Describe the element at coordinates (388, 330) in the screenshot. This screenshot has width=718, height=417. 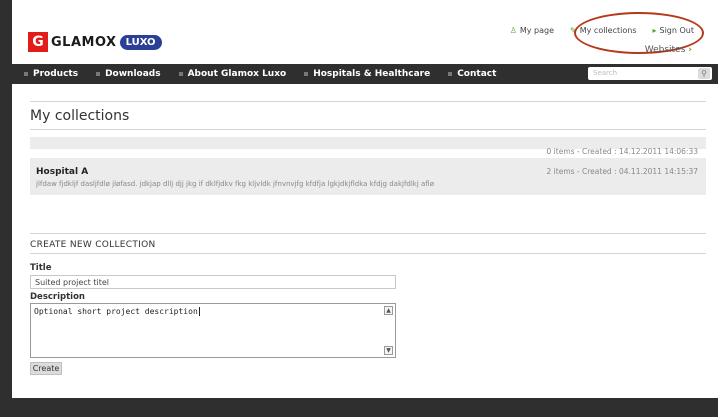
I see `textarea-scrollbar: ▲ ▼` at that location.